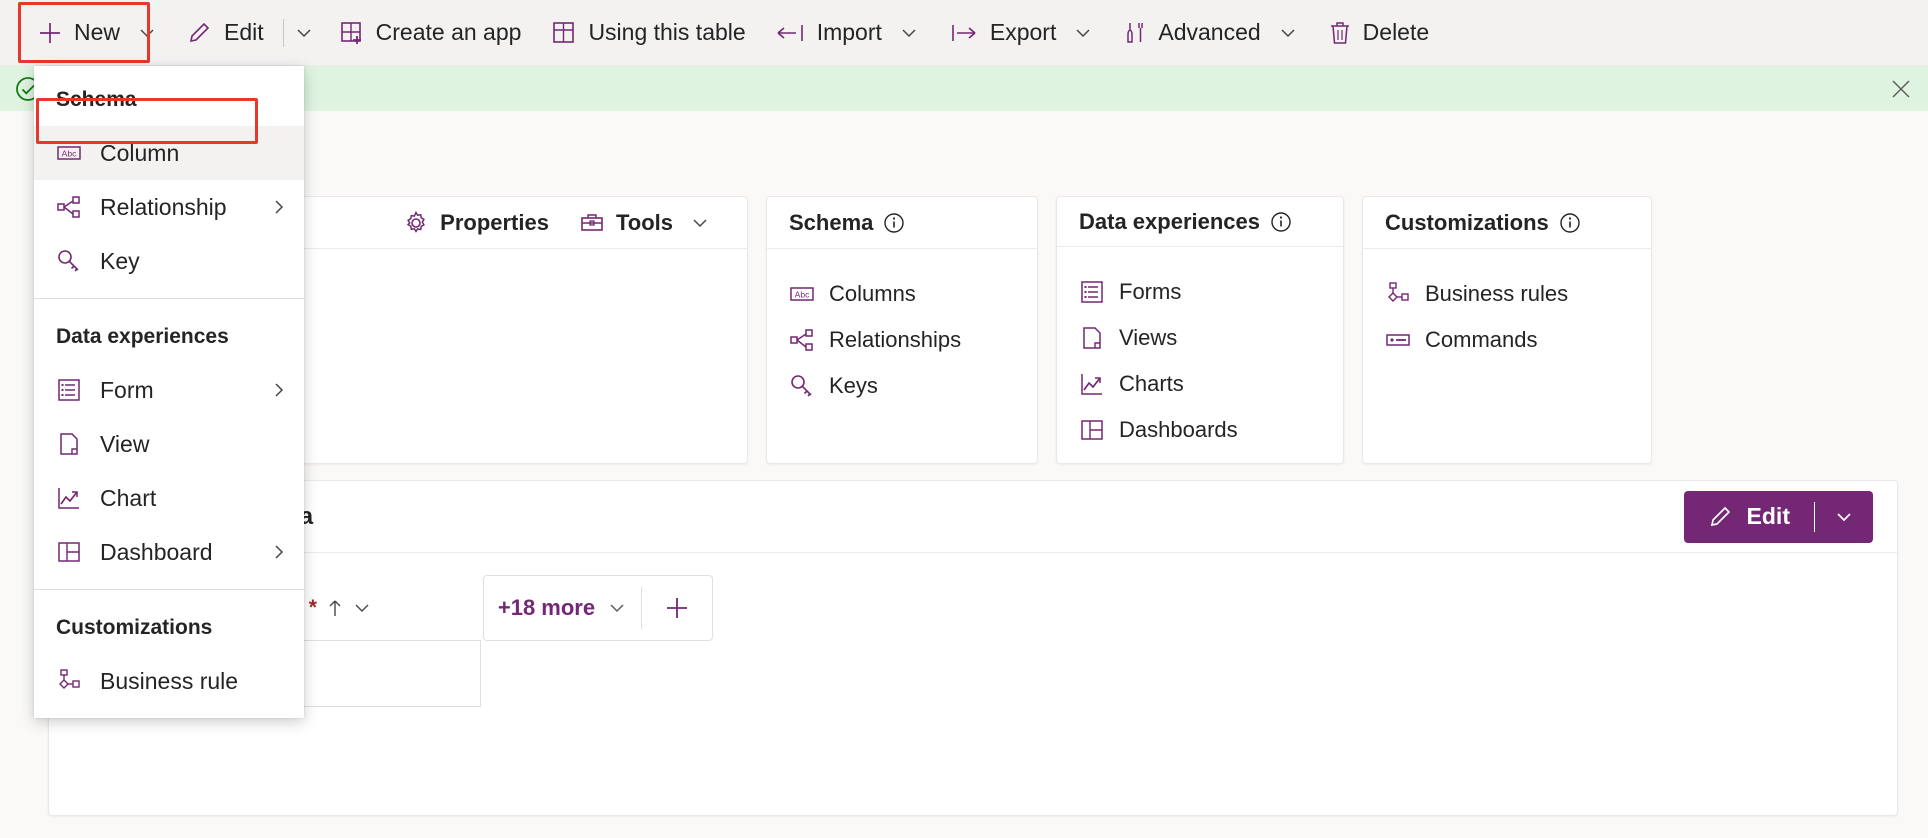 Image resolution: width=1928 pixels, height=838 pixels. Describe the element at coordinates (1507, 223) in the screenshot. I see `customizations-card-header: Customizations` at that location.